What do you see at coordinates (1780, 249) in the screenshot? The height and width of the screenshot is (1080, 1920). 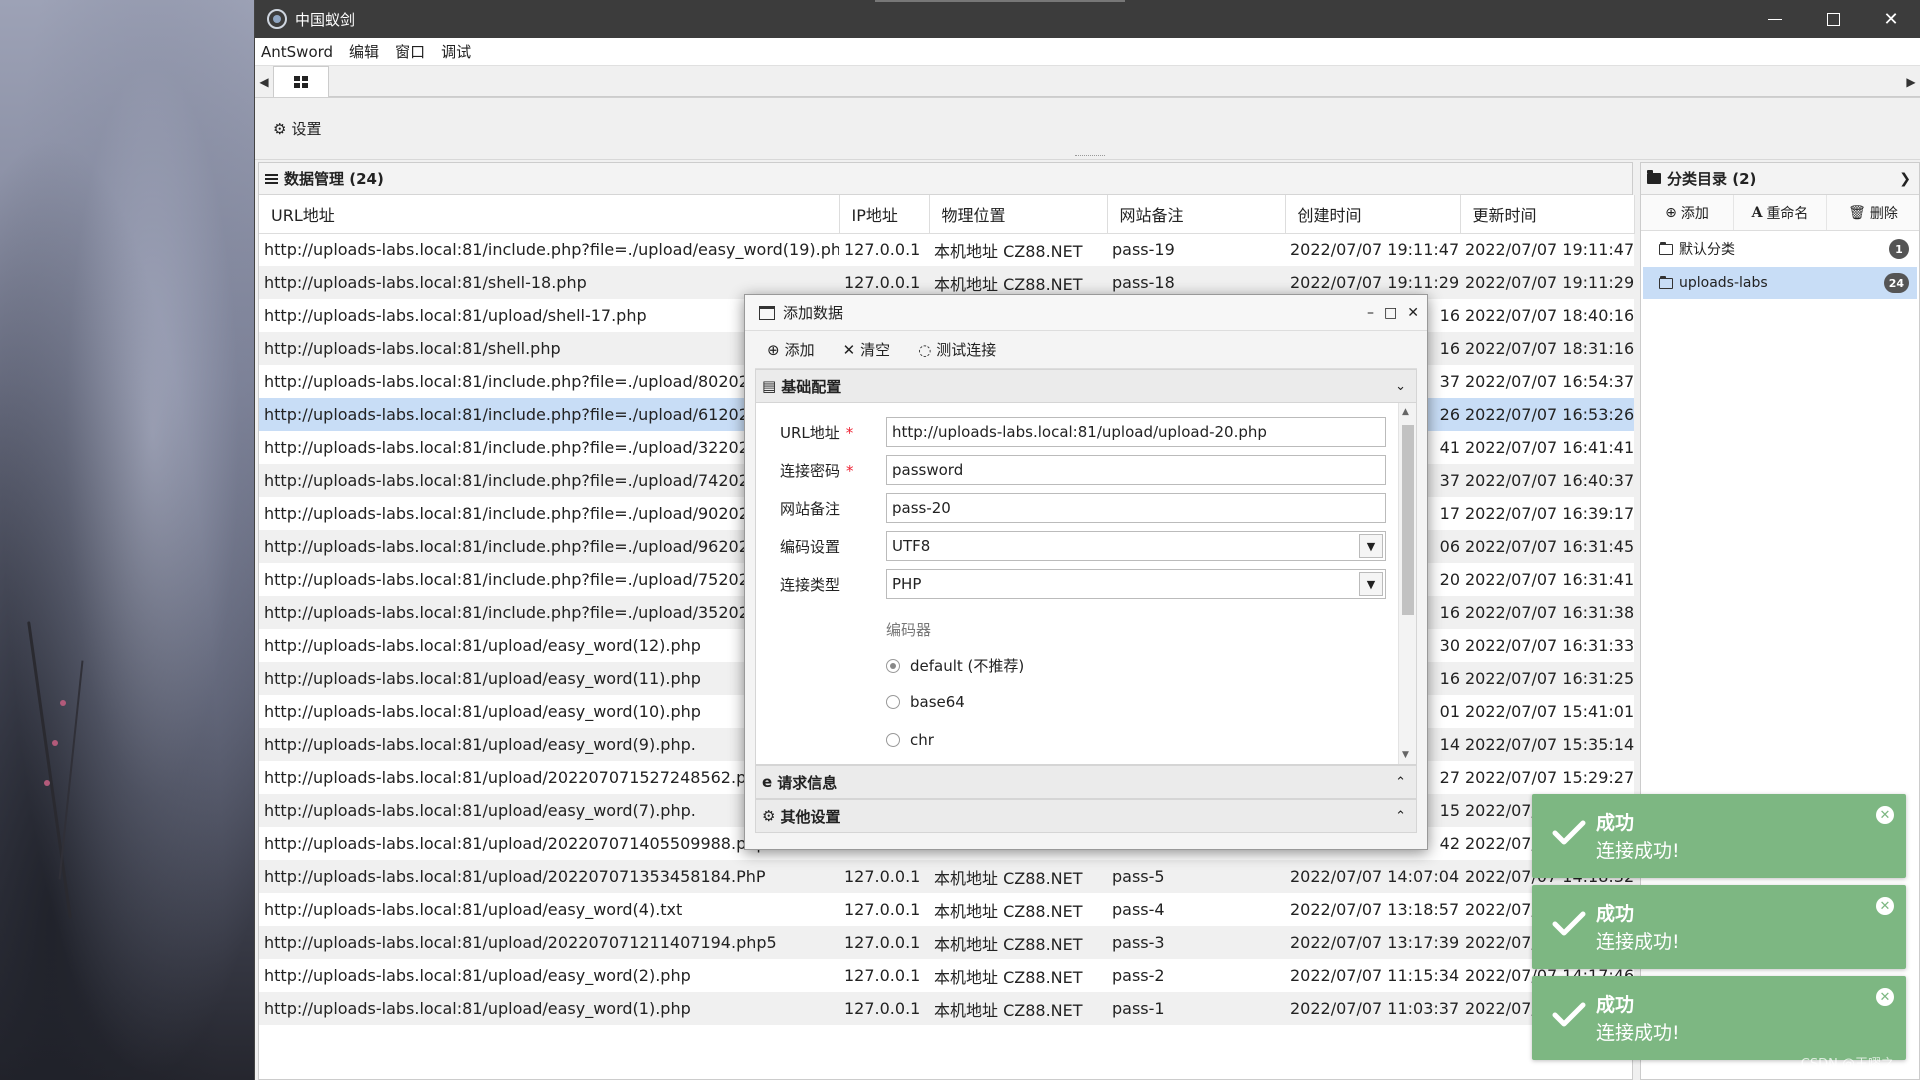 I see `category-item-default: 默认分类 1` at bounding box center [1780, 249].